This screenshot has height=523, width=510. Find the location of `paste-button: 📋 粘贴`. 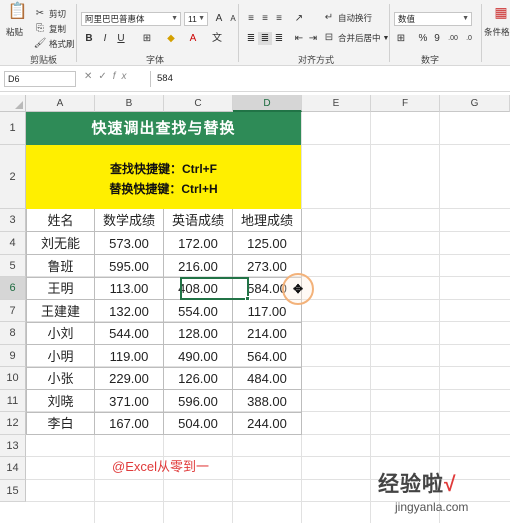

paste-button: 📋 粘贴 is located at coordinates (16, 21).